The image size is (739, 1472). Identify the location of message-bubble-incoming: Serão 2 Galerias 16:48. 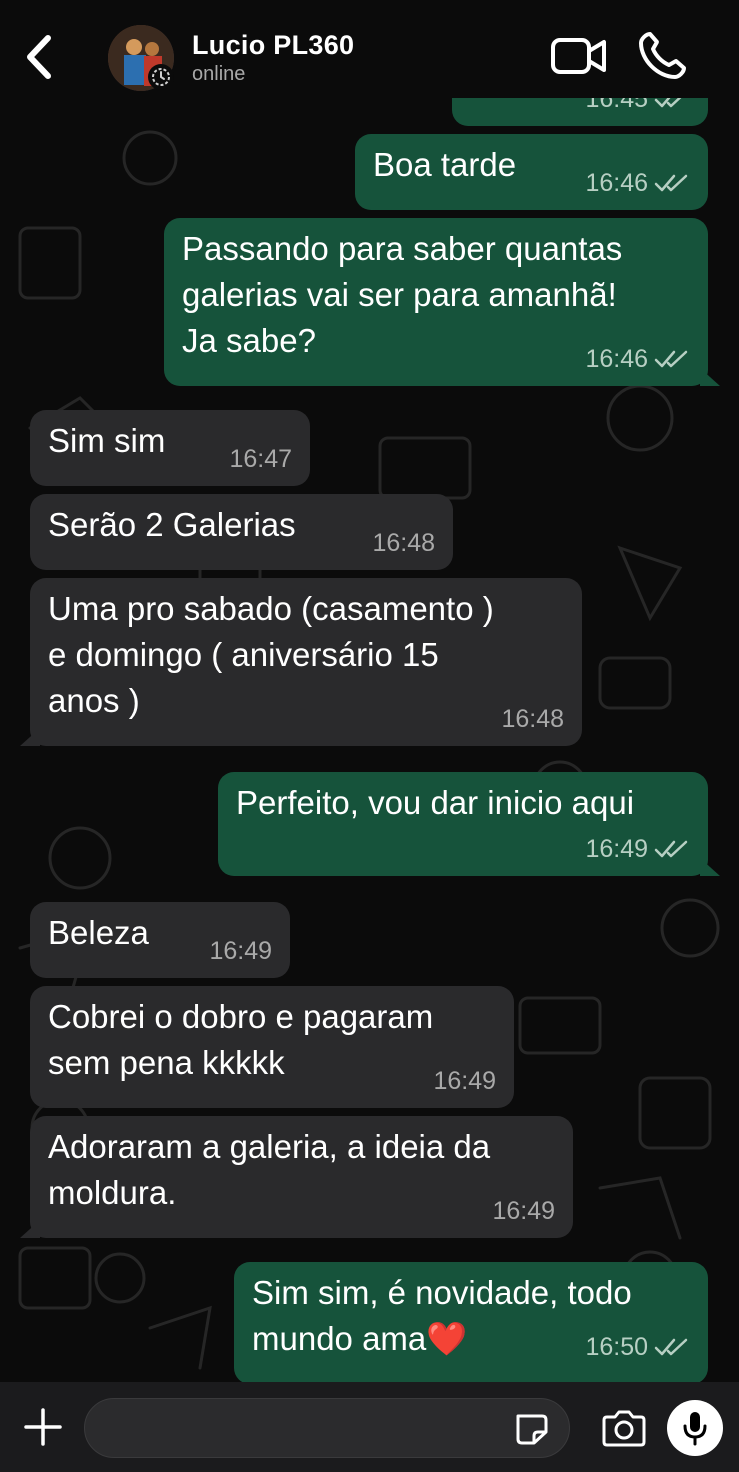
(241, 532).